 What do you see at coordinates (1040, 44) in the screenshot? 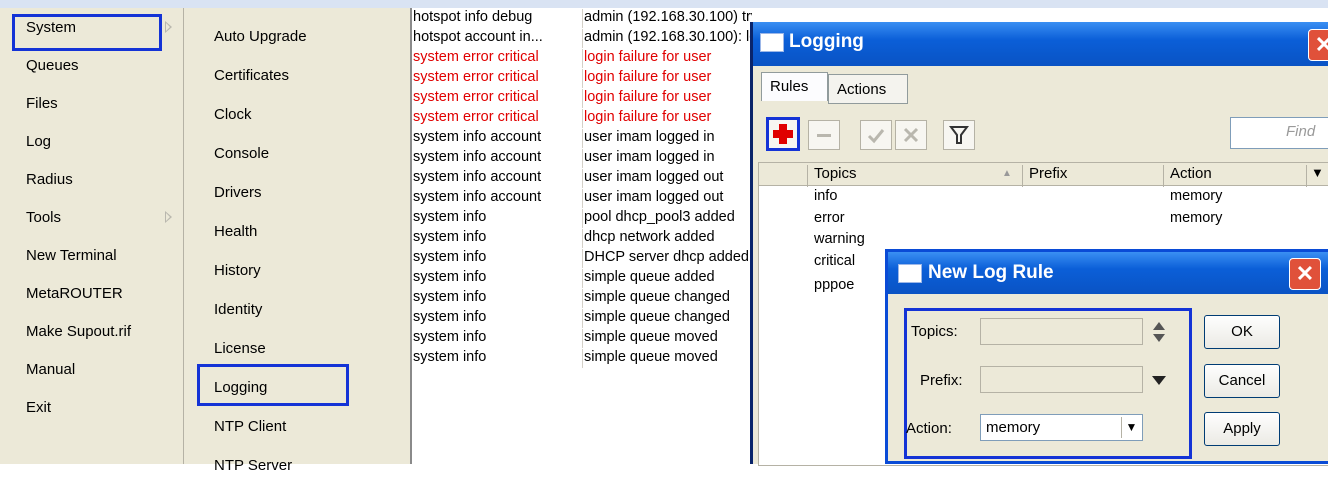
I see `logging-titlebar: Logging ✕` at bounding box center [1040, 44].